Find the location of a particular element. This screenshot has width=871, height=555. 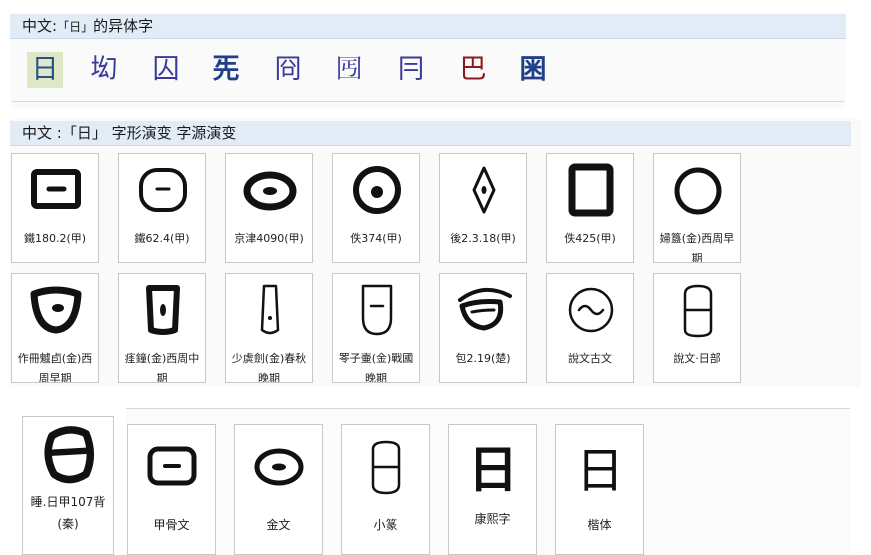

glyph-card: 京津4090(甲) is located at coordinates (269, 208).